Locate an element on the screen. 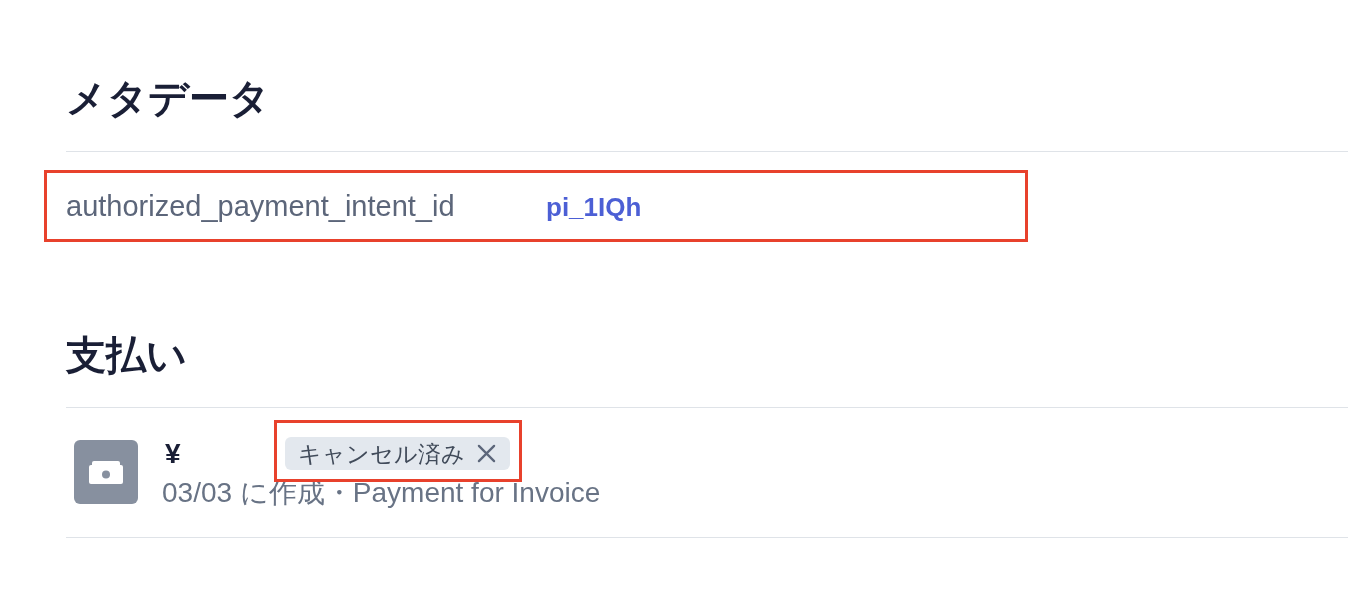 Image resolution: width=1348 pixels, height=608 pixels. close-icon is located at coordinates (486, 453).